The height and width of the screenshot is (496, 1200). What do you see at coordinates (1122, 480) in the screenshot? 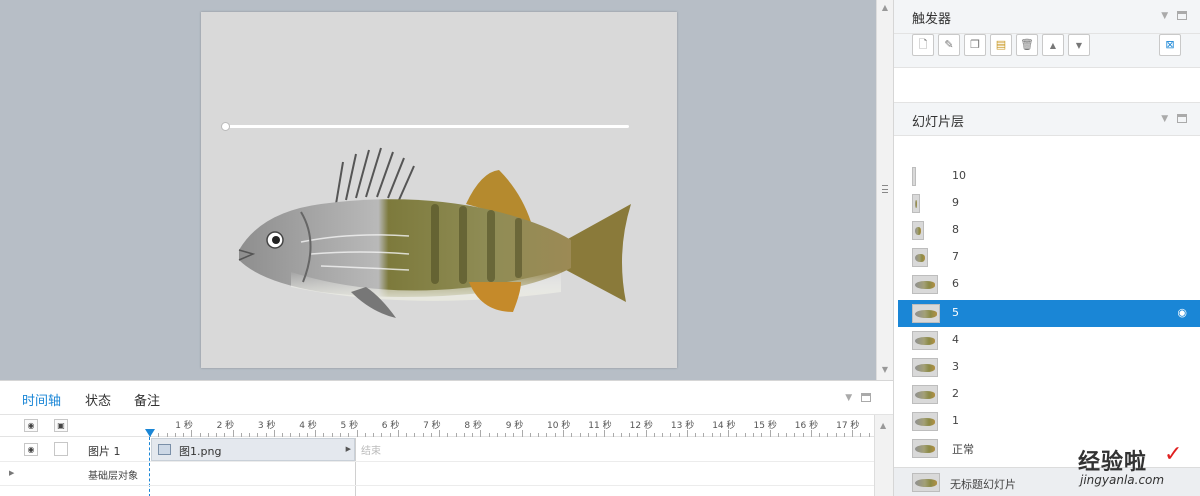
I see `watermark-url: jingyanla.com` at bounding box center [1122, 480].